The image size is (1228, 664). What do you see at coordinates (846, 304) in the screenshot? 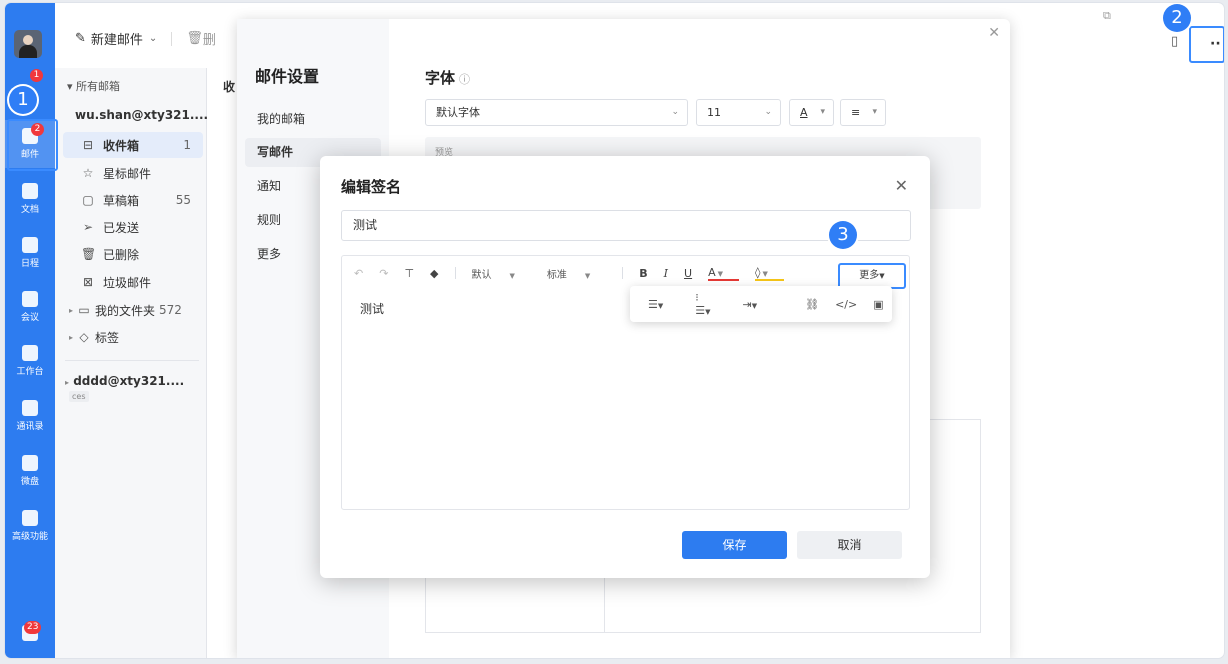
I see `code-icon: </>` at bounding box center [846, 304].